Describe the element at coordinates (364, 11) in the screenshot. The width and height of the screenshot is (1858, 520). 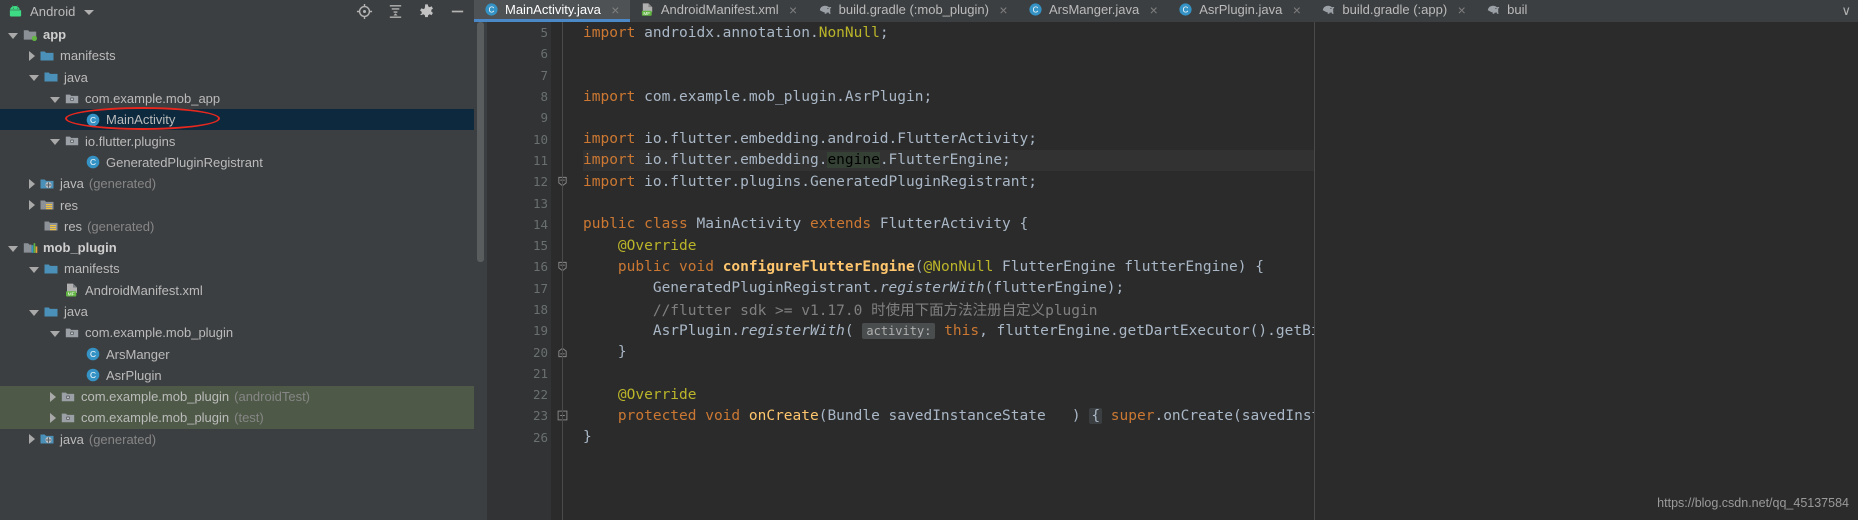
I see `target-icon` at that location.